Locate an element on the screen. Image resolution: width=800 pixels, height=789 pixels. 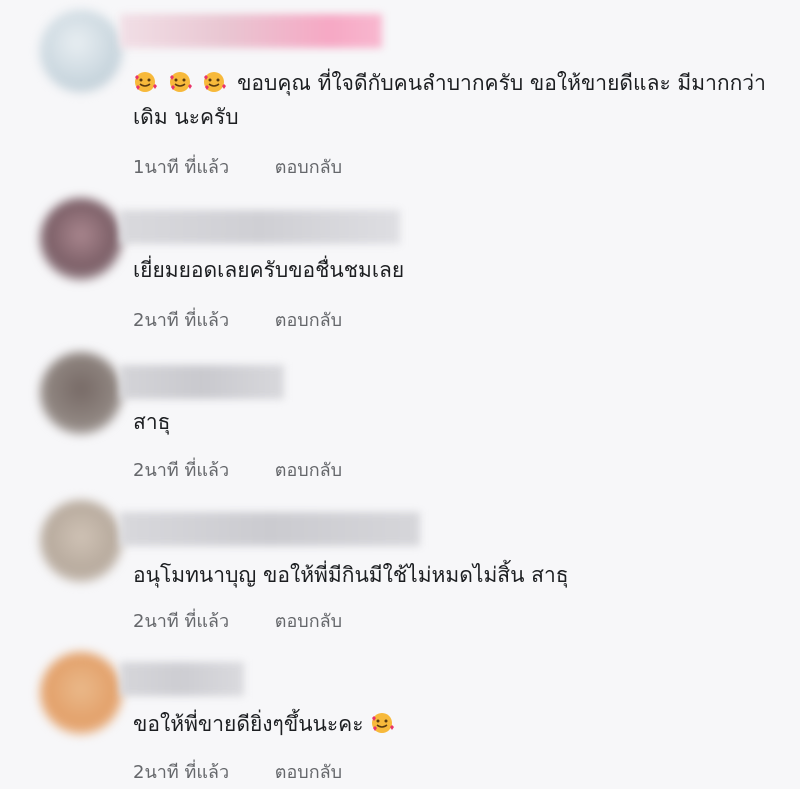
comment-text: เยี่ยมยอดเลยครับขอชื่นชมเลย is located at coordinates (269, 270).